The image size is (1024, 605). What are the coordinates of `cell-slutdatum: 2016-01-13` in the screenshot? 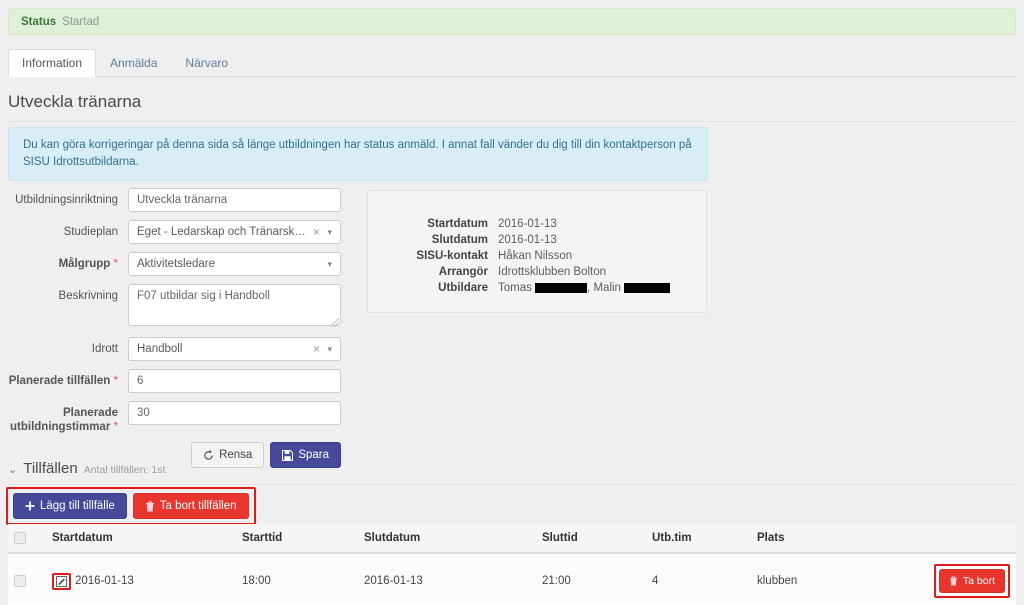 It's located at (447, 579).